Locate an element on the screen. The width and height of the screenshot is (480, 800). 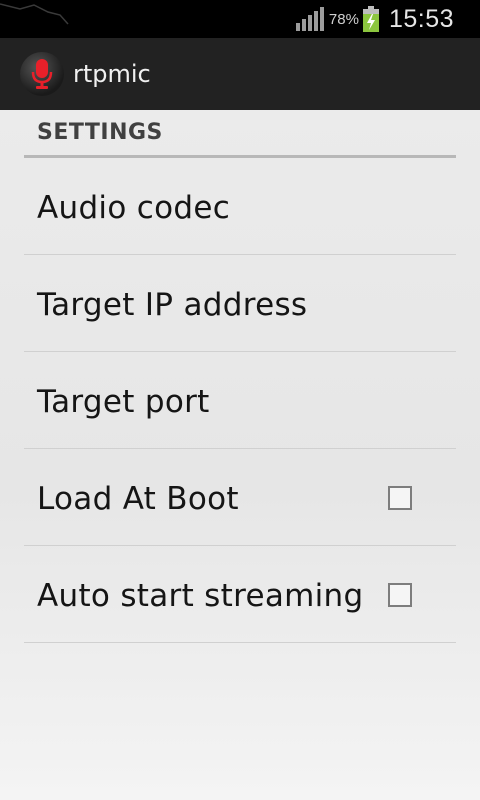
settings-section-header: SETTINGS is located at coordinates (240, 134).